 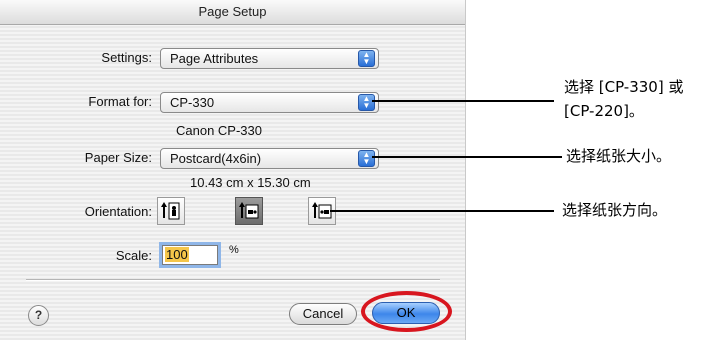 What do you see at coordinates (219, 130) in the screenshot?
I see `printer-name: Canon CP-330` at bounding box center [219, 130].